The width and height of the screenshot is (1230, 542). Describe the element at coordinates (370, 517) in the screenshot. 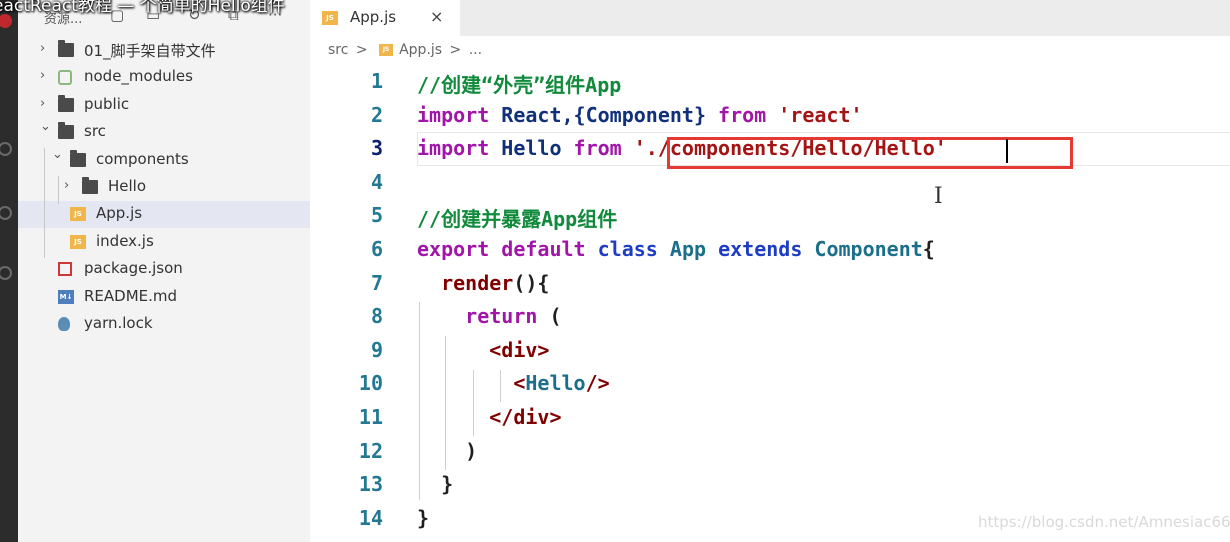

I see `line-number: 14` at that location.